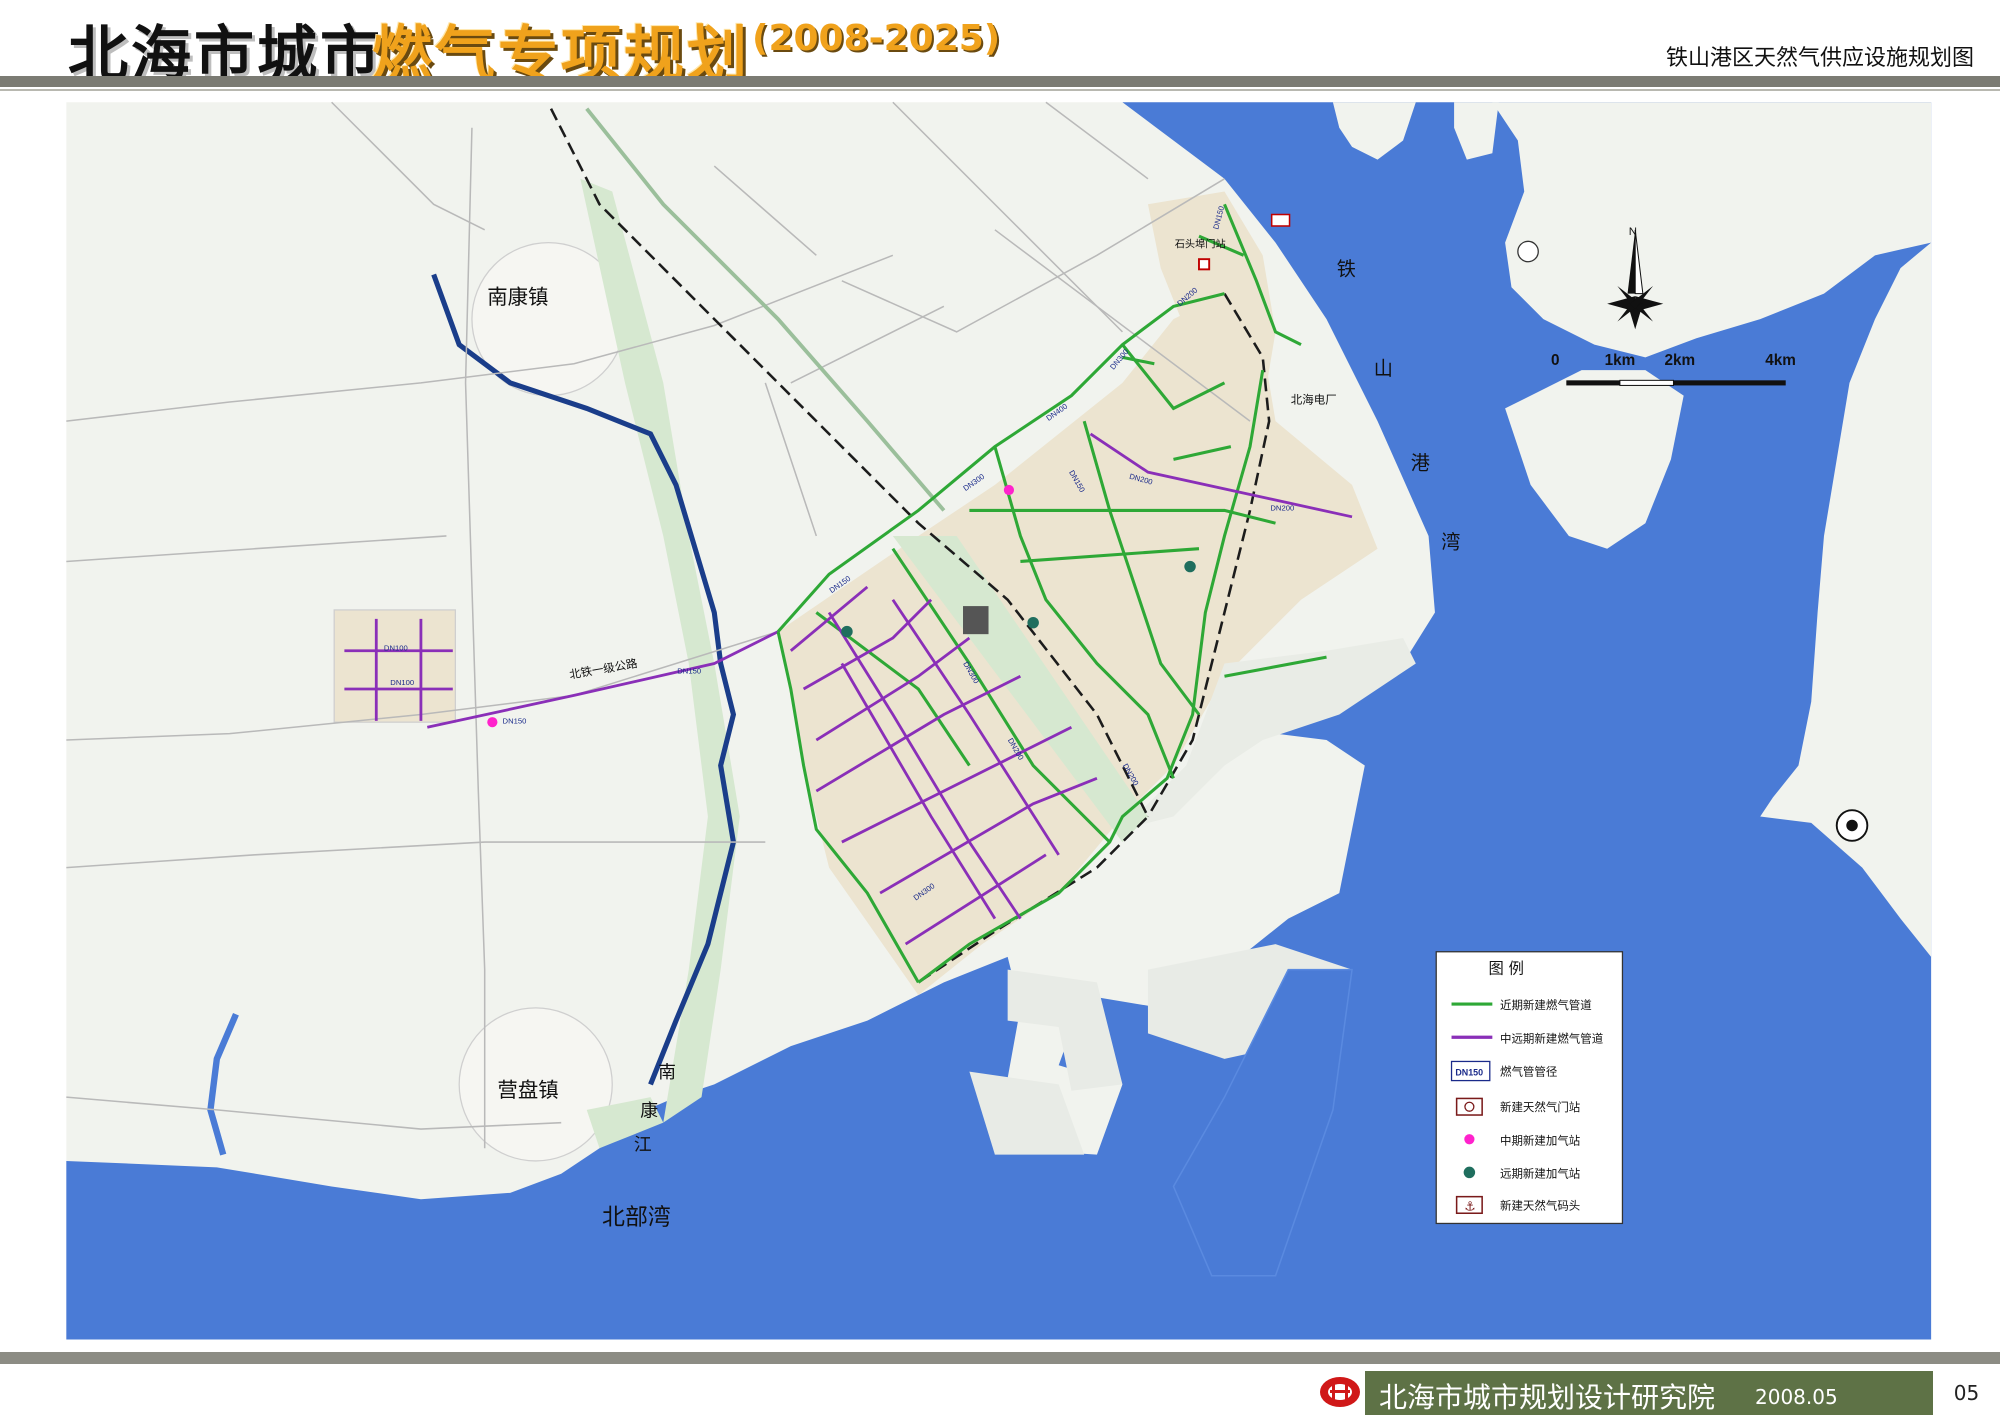 This screenshot has height=1416, width=2000. Describe the element at coordinates (1346, 269) in the screenshot. I see `tieshan-bay-char-1: 铁` at that location.